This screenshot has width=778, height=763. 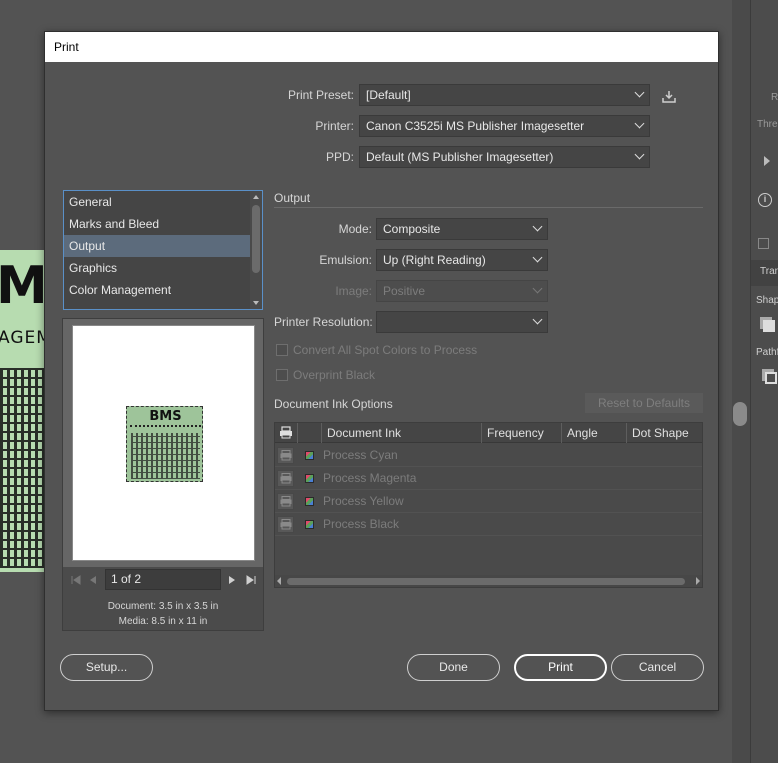 What do you see at coordinates (188, 606) in the screenshot?
I see `document-size: 3.5 in x 3.5 in` at bounding box center [188, 606].